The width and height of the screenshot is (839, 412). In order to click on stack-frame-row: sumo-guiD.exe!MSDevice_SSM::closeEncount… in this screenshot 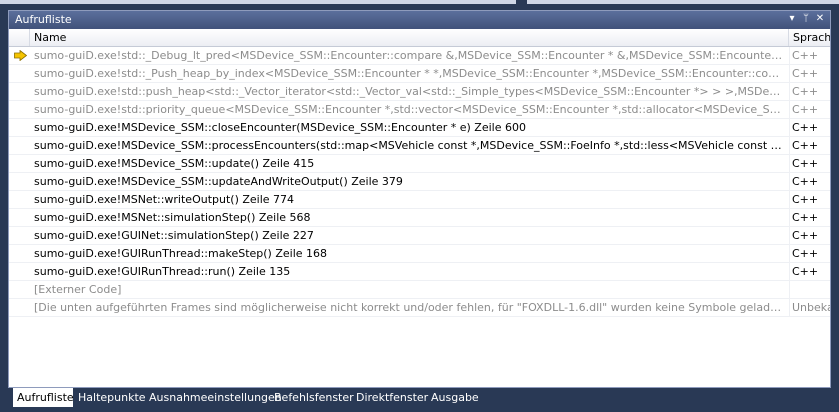, I will do `click(419, 128)`.